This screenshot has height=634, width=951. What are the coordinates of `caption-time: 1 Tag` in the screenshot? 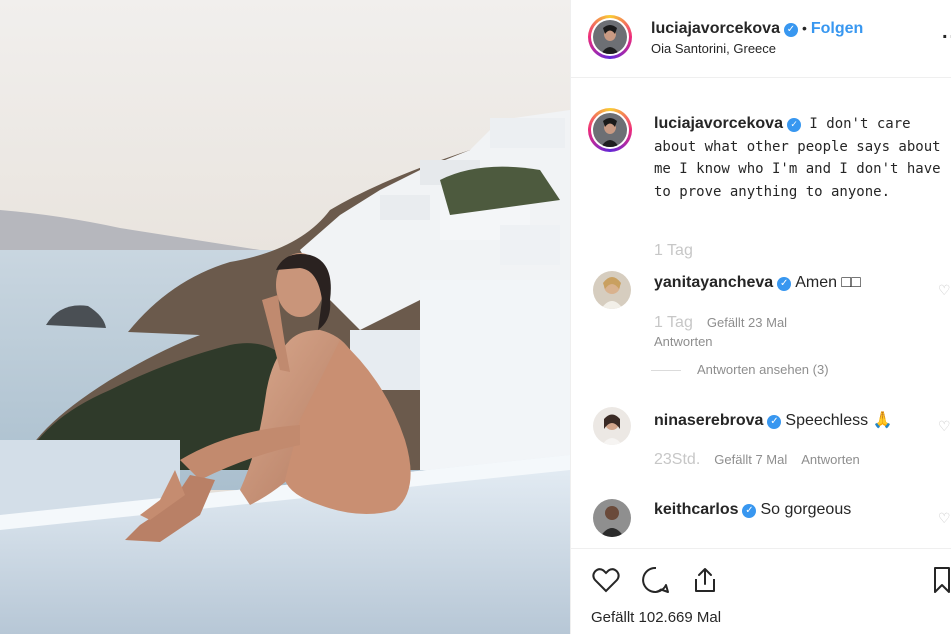 It's located at (673, 250).